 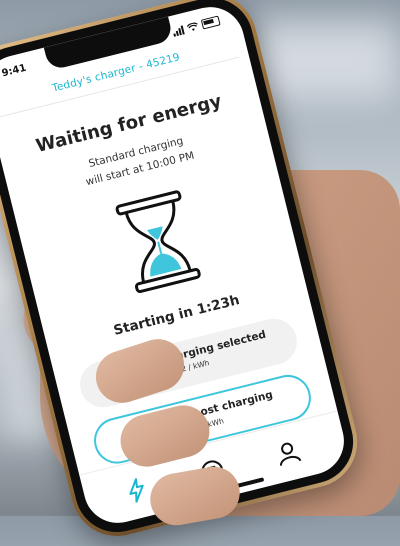 I want to click on profile-icon, so click(x=288, y=453).